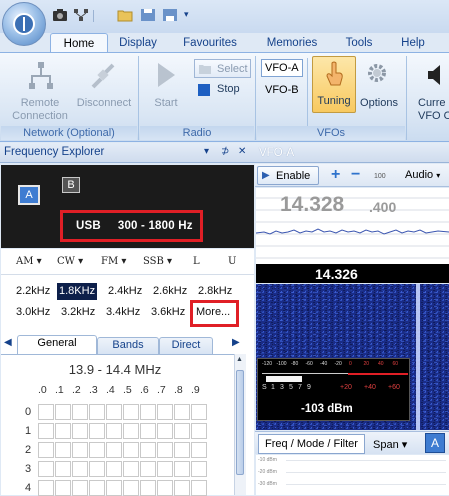  What do you see at coordinates (57, 344) in the screenshot?
I see `tab-general: General` at bounding box center [57, 344].